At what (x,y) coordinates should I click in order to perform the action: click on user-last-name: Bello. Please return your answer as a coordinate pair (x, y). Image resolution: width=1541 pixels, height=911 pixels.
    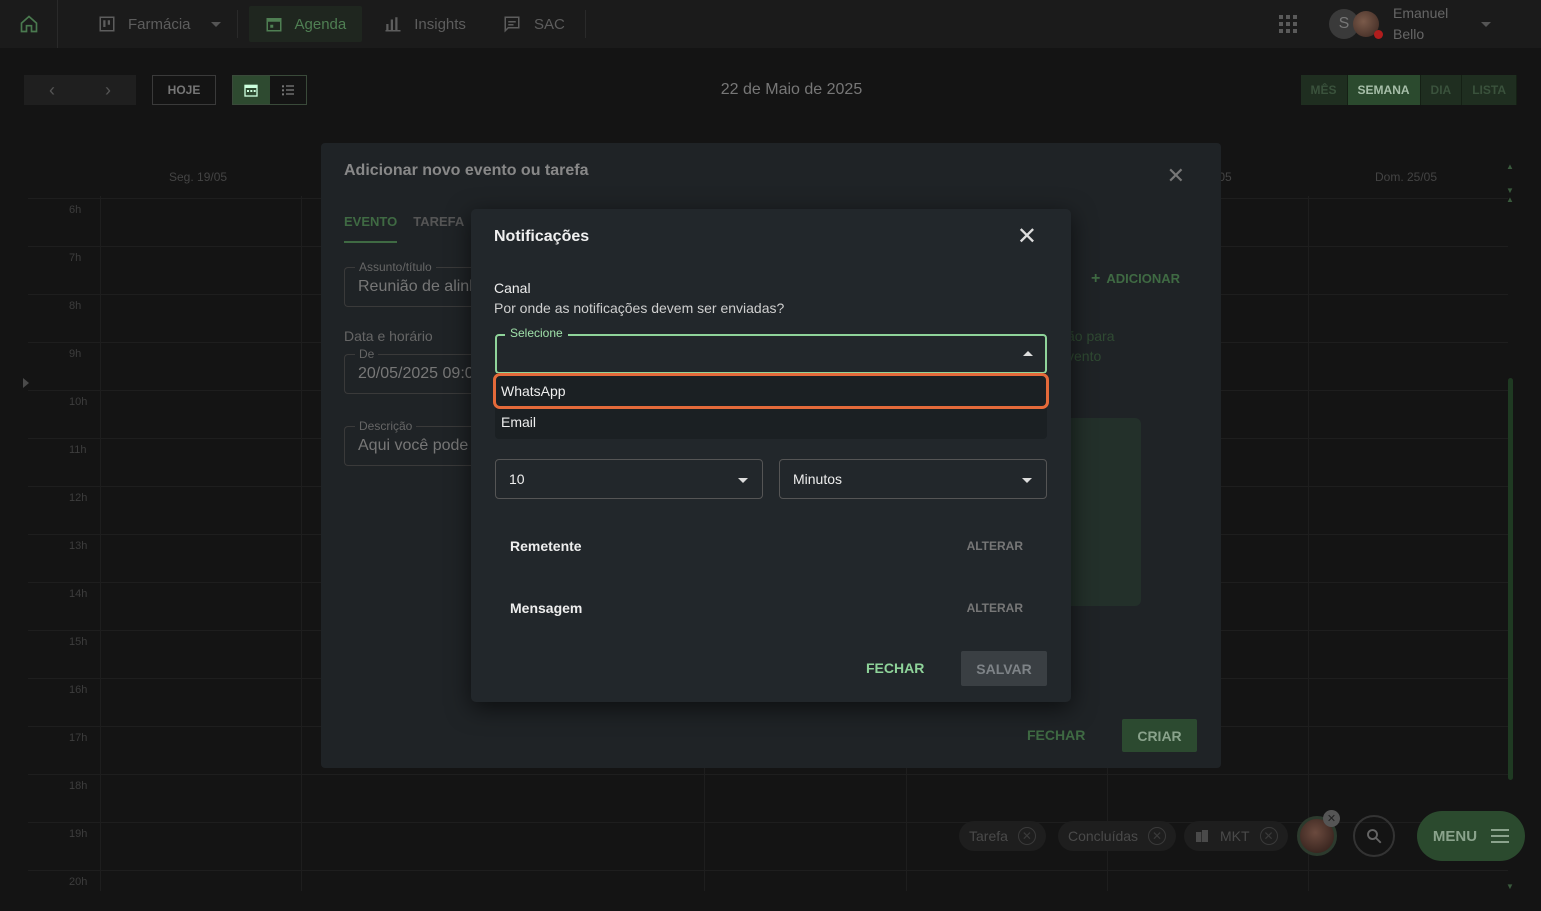
    Looking at the image, I should click on (1409, 34).